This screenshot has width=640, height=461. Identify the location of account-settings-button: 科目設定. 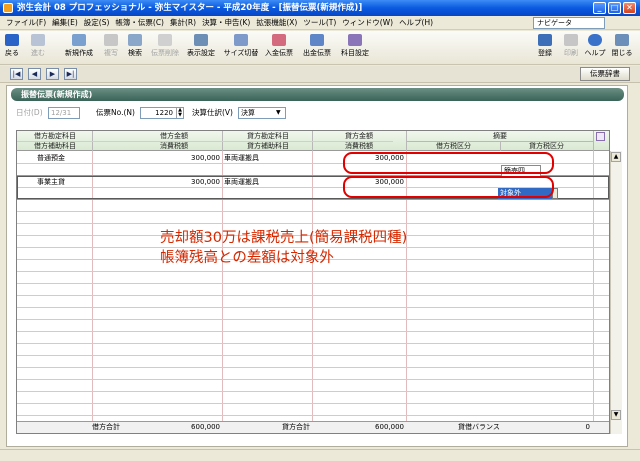
(355, 48).